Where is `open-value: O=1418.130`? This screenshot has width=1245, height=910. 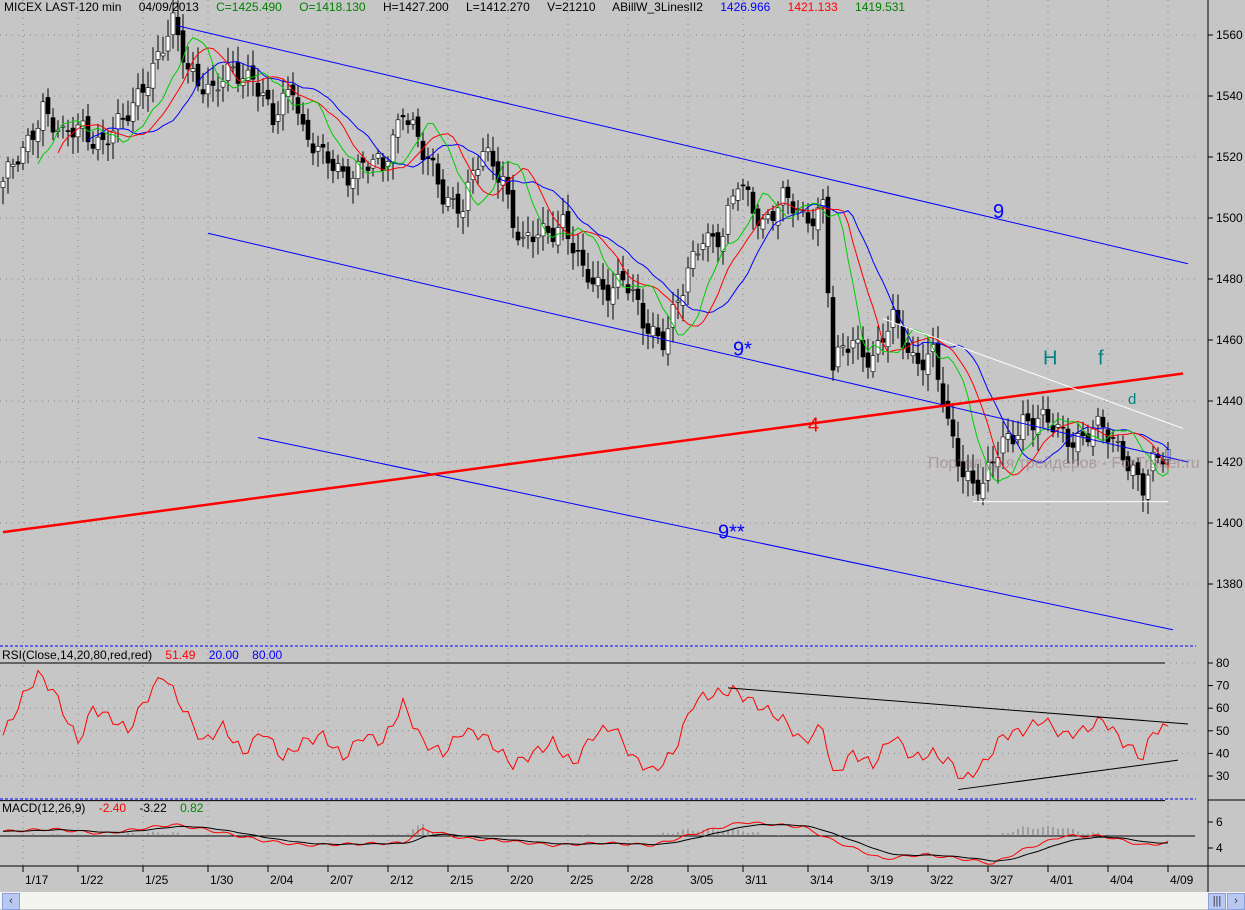
open-value: O=1418.130 is located at coordinates (332, 7).